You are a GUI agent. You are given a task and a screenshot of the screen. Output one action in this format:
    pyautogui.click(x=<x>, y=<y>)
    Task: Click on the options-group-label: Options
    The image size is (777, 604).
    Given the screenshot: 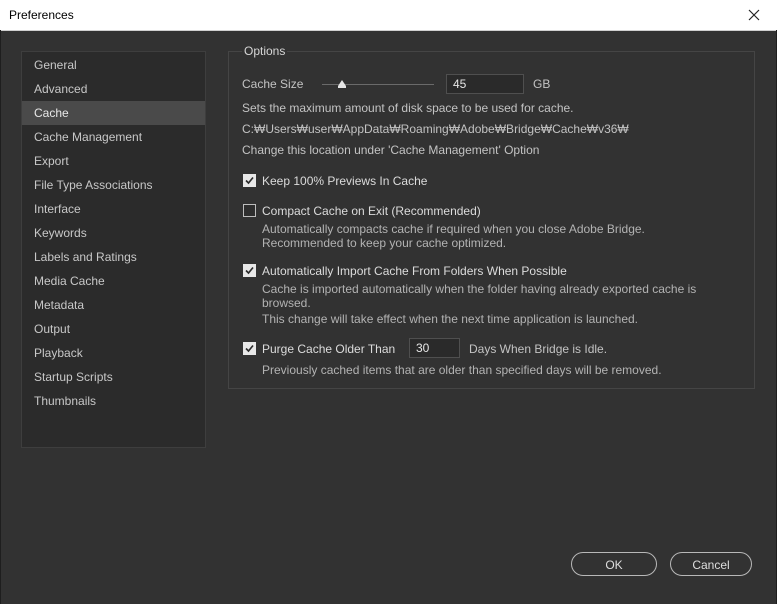 What is the action you would take?
    pyautogui.click(x=265, y=51)
    